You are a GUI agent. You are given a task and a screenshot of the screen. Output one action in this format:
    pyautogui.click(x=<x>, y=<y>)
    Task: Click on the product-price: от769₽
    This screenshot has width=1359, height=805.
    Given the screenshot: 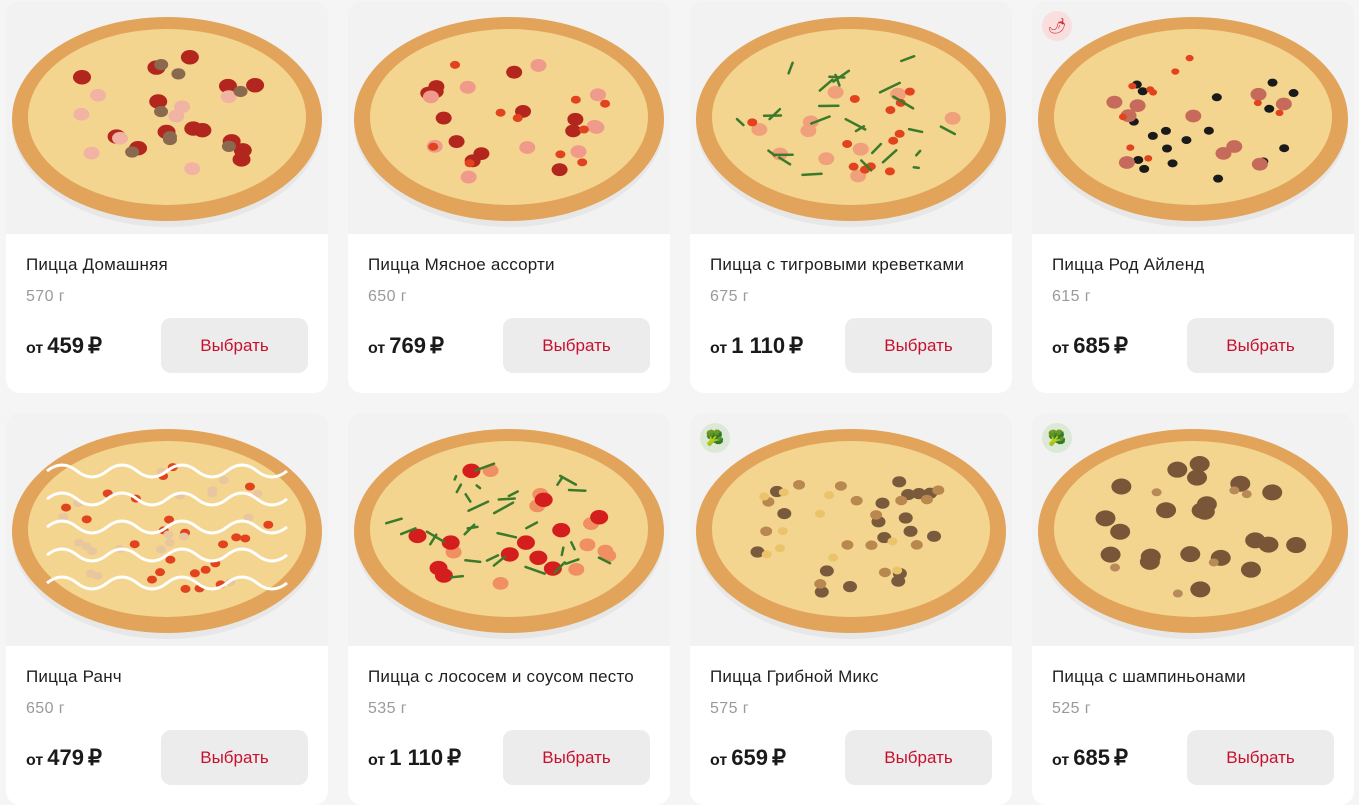 What is the action you would take?
    pyautogui.click(x=406, y=346)
    